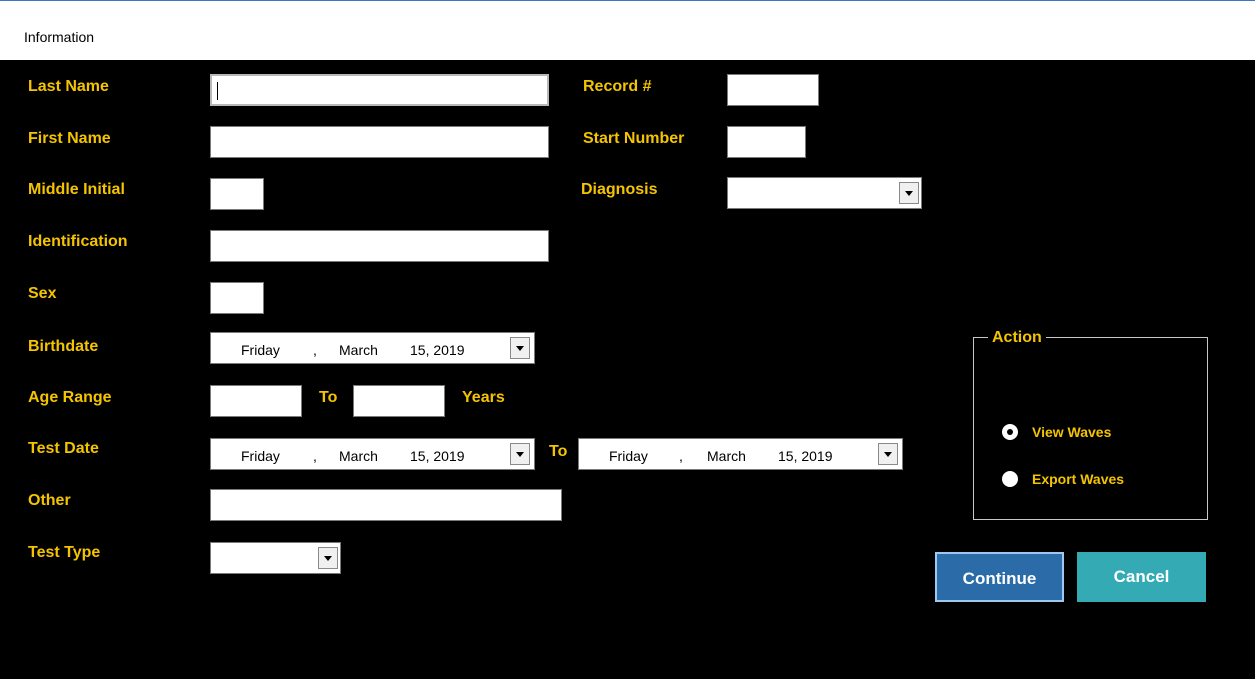 This screenshot has width=1255, height=679. Describe the element at coordinates (634, 138) in the screenshot. I see `start-number-label: Start Number` at that location.